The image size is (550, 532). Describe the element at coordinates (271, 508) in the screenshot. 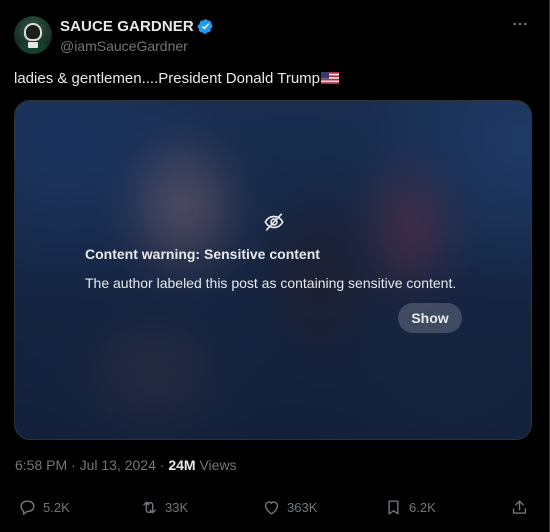

I see `heart-icon` at that location.